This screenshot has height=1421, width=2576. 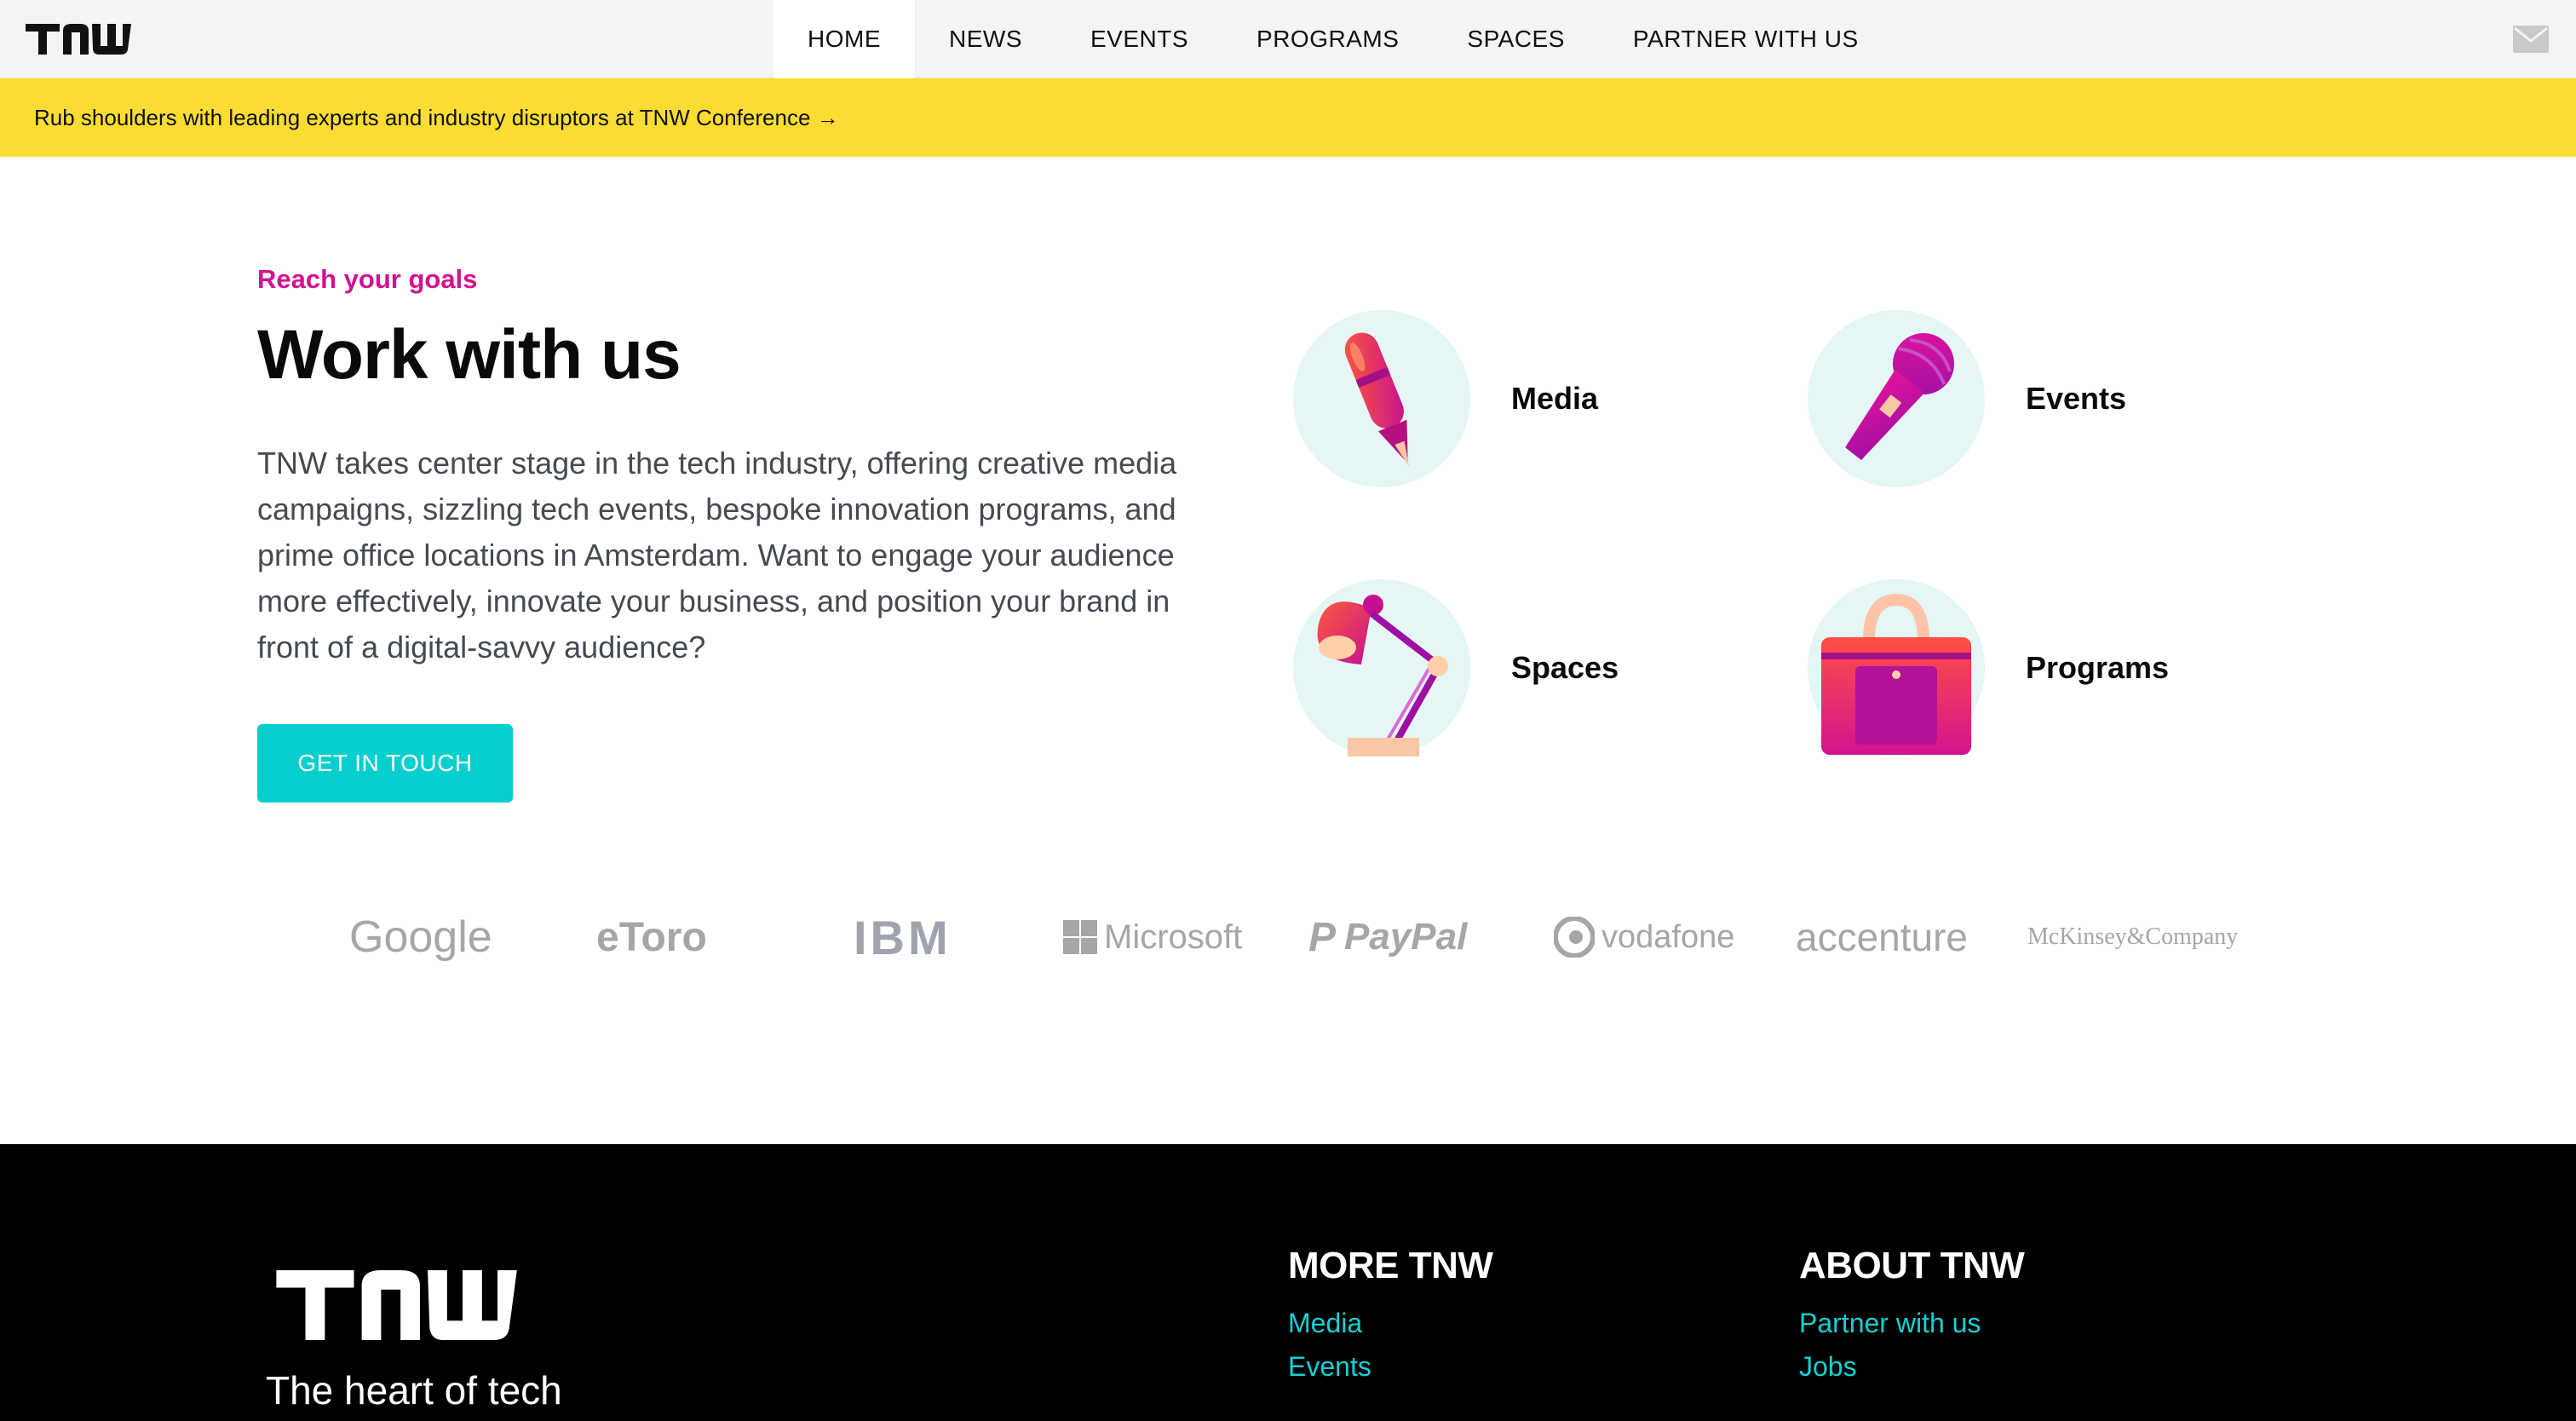 I want to click on footer-more-tnw: MORE TNW Media Events, so click(x=1391, y=1314).